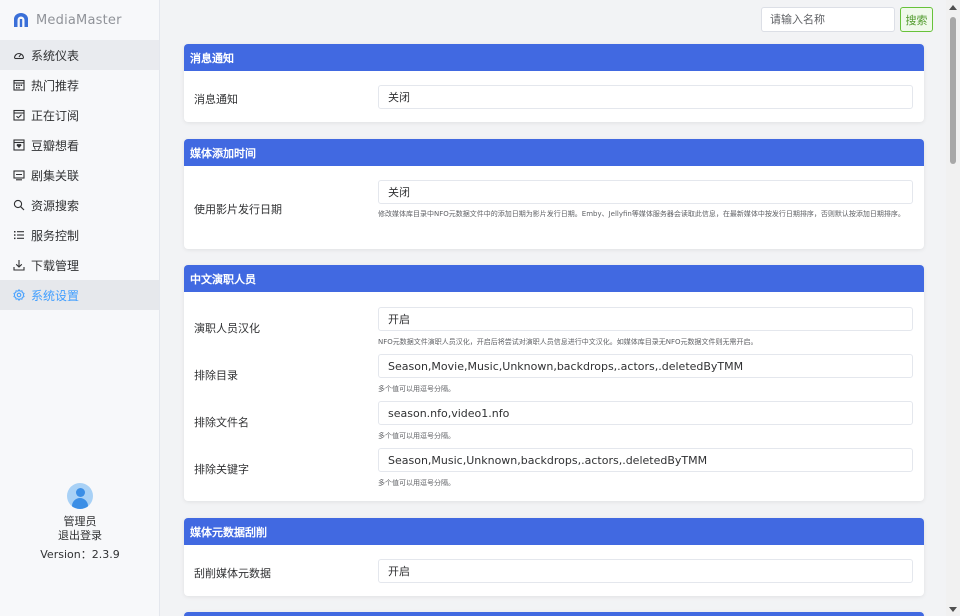  I want to click on scrape-card: 媒体元数据刮削 刮削媒体元数据 开启, so click(554, 557).